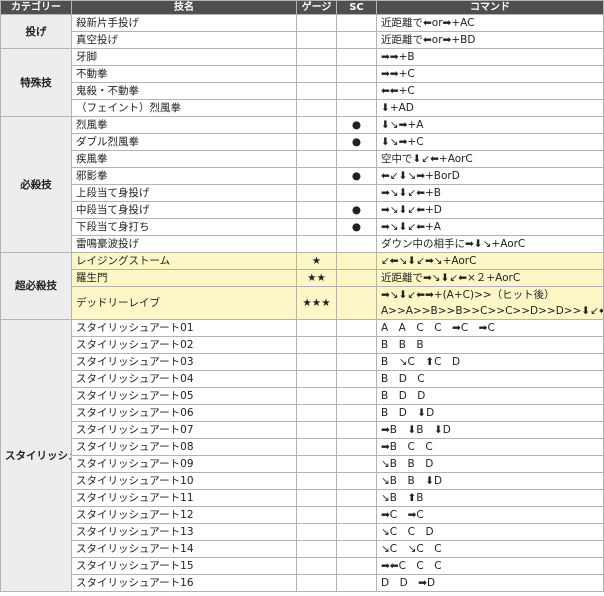  I want to click on command-cell: ➡⬅C C C, so click(490, 566).